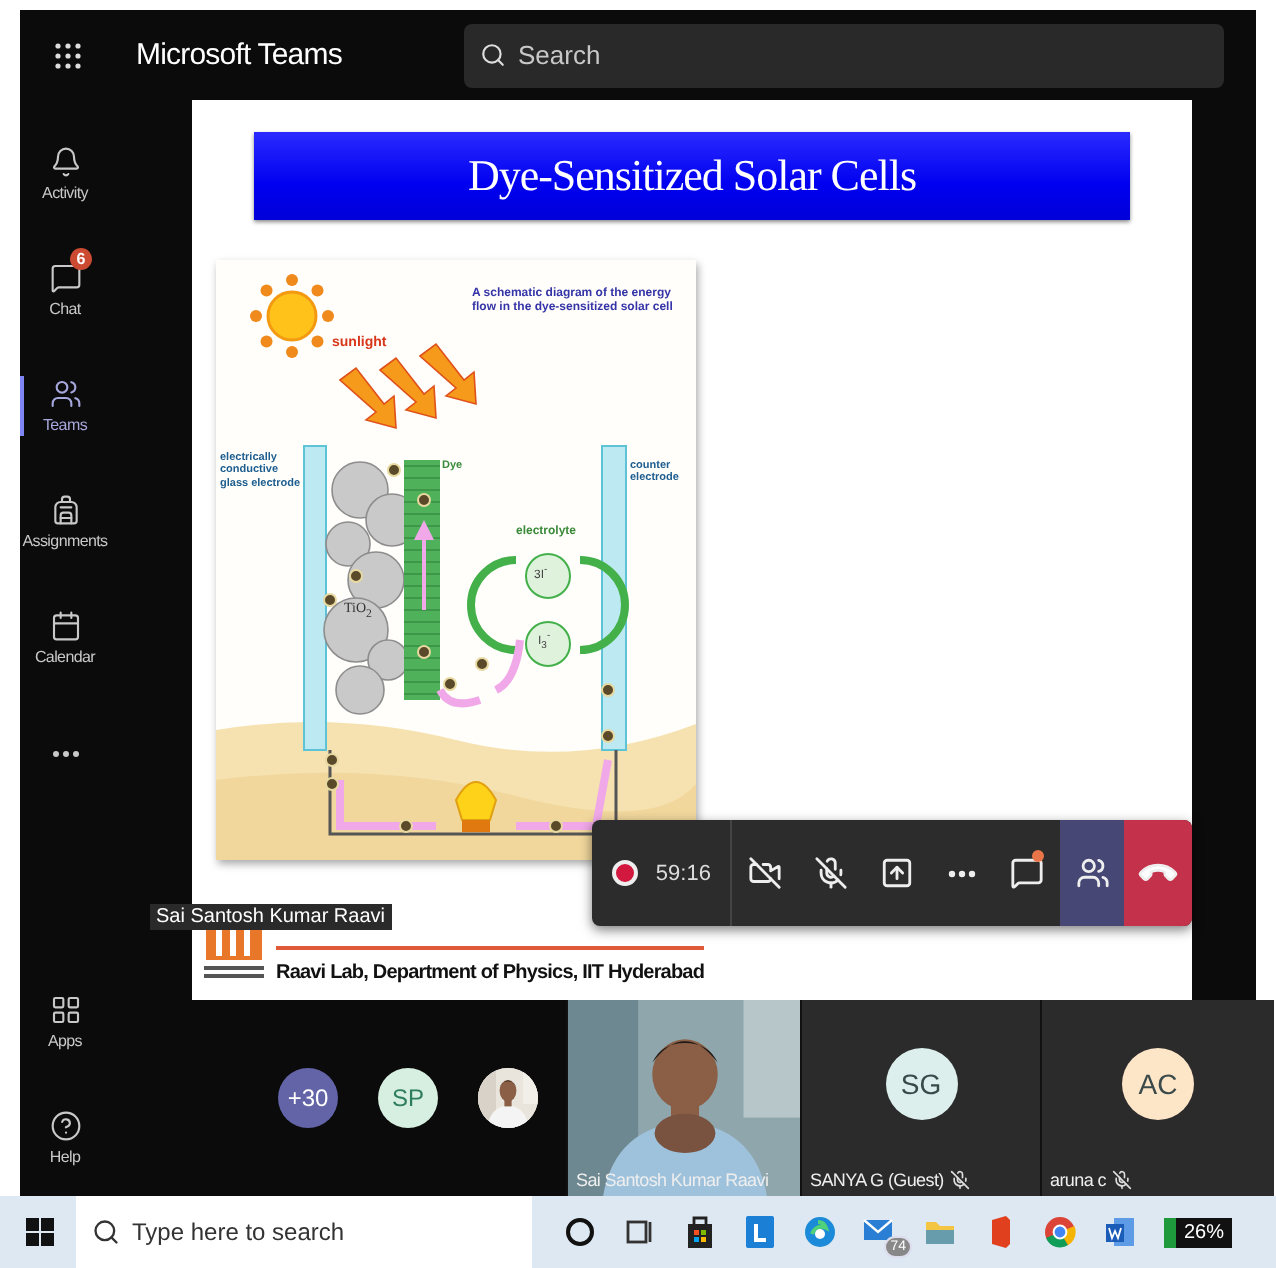  What do you see at coordinates (65, 1010) in the screenshot?
I see `apps-icon` at bounding box center [65, 1010].